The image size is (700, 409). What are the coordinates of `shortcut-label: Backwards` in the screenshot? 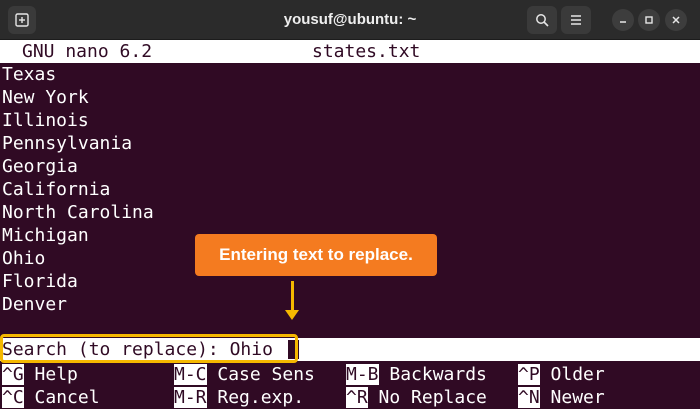 It's located at (432, 374).